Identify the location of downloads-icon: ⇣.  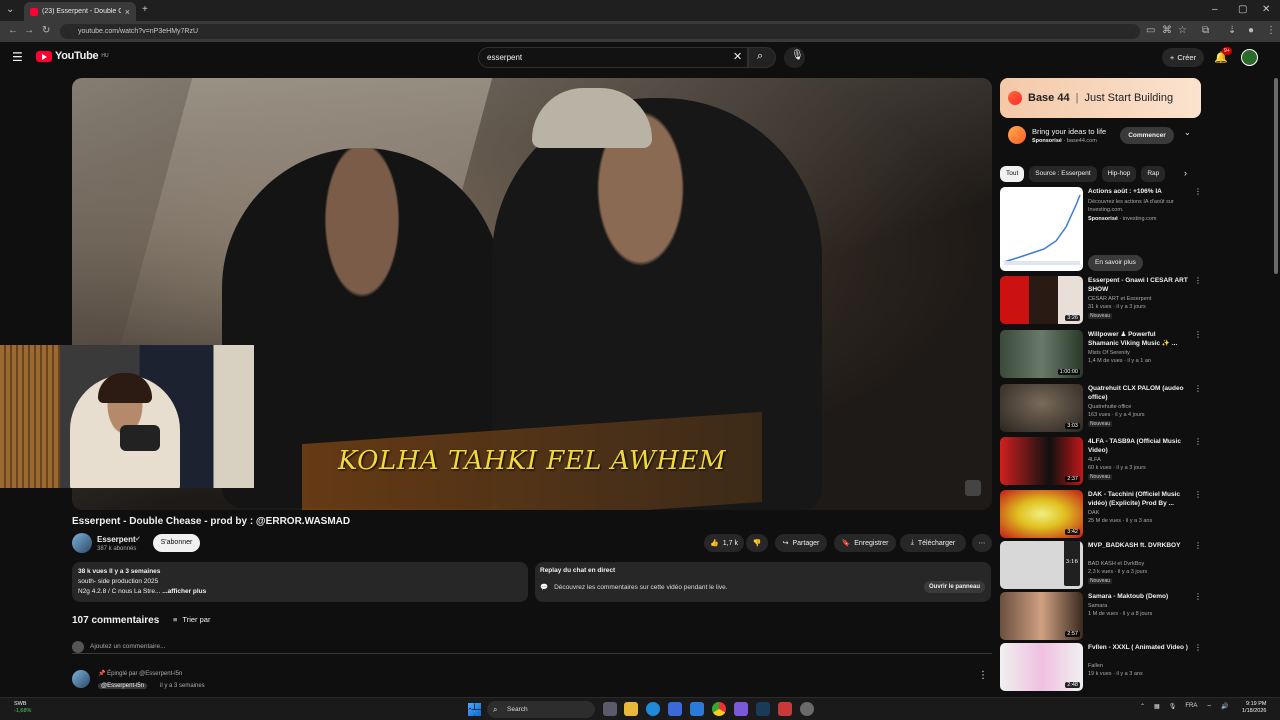
(1232, 30).